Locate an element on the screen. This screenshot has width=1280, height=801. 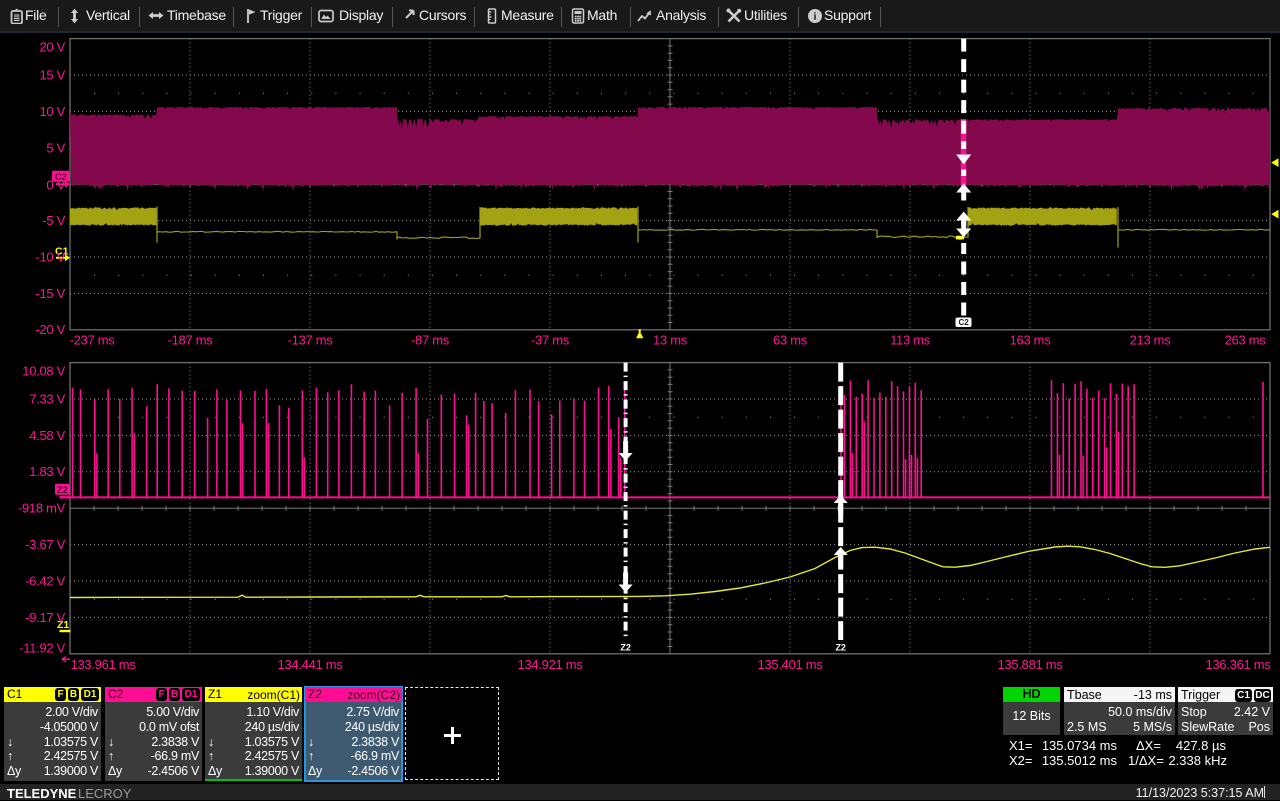
svg-text: -237 ms is located at coordinates (93, 340).